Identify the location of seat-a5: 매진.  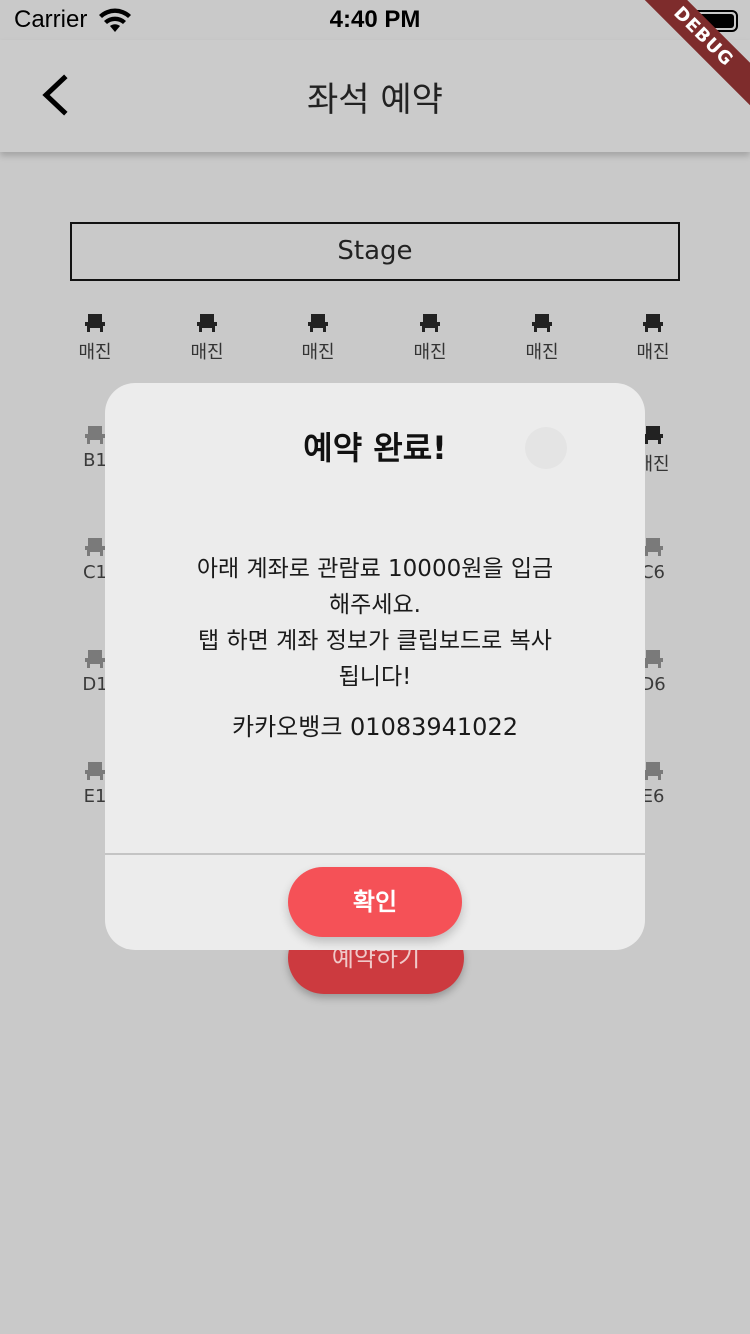
(542, 339).